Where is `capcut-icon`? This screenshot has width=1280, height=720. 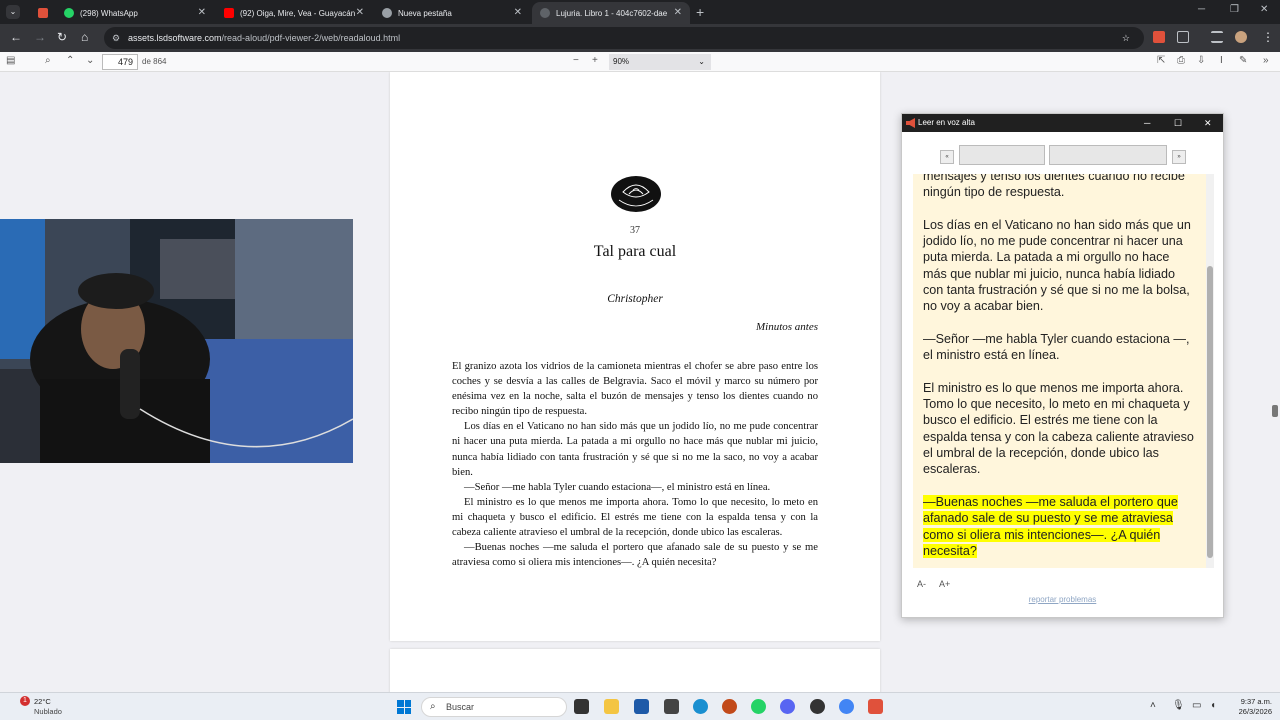
capcut-icon is located at coordinates (671, 706).